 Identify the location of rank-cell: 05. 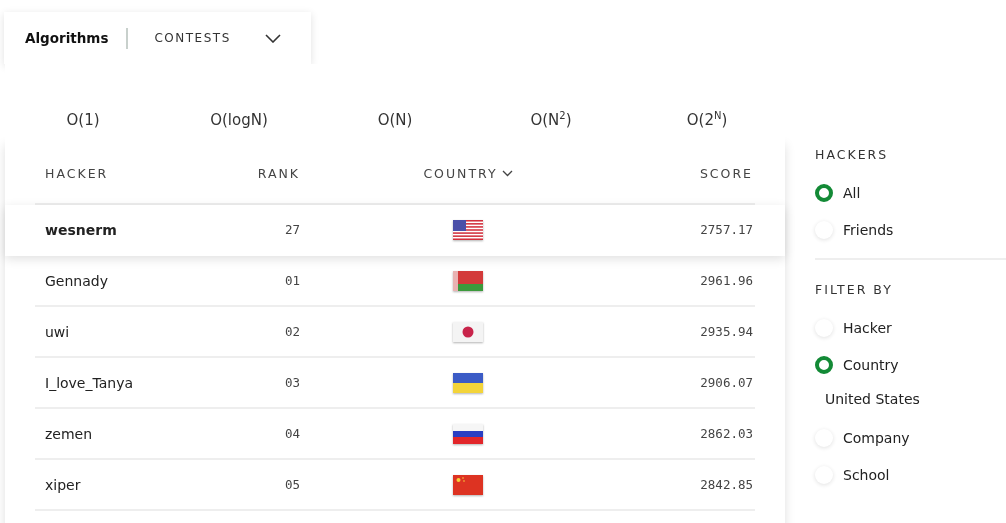
(292, 484).